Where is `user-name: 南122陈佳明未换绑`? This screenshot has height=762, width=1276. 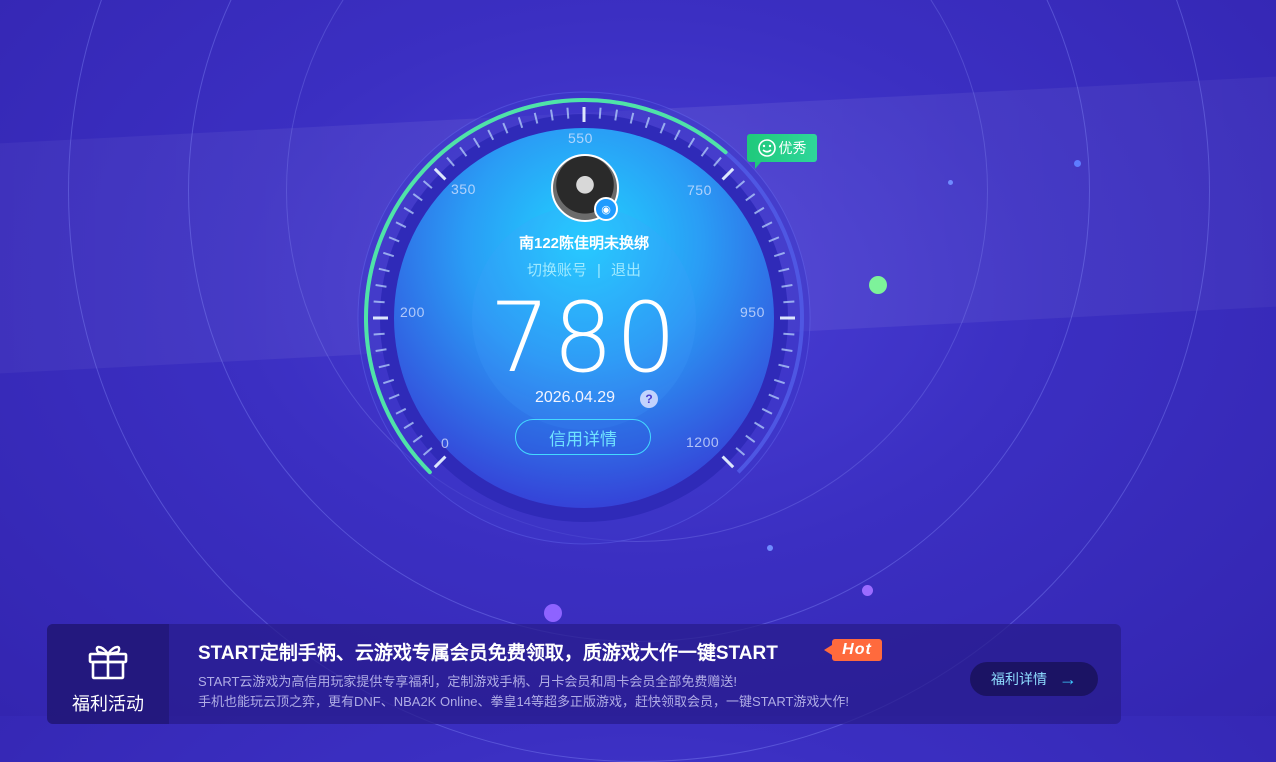 user-name: 南122陈佳明未换绑 is located at coordinates (584, 243).